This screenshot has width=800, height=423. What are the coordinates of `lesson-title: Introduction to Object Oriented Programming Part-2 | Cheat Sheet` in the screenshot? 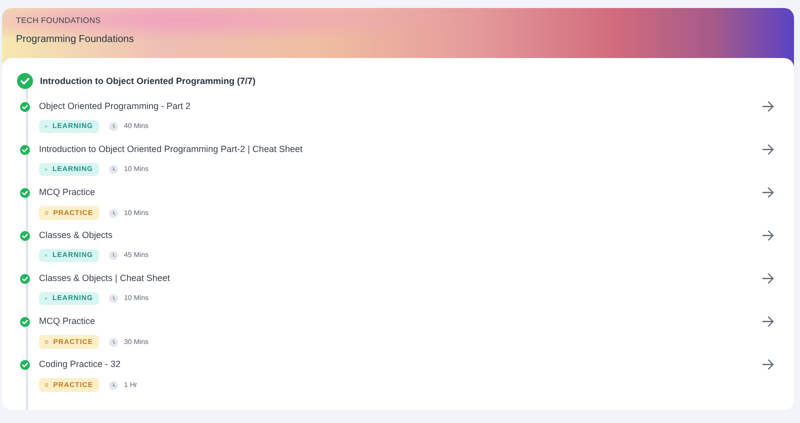 It's located at (171, 149).